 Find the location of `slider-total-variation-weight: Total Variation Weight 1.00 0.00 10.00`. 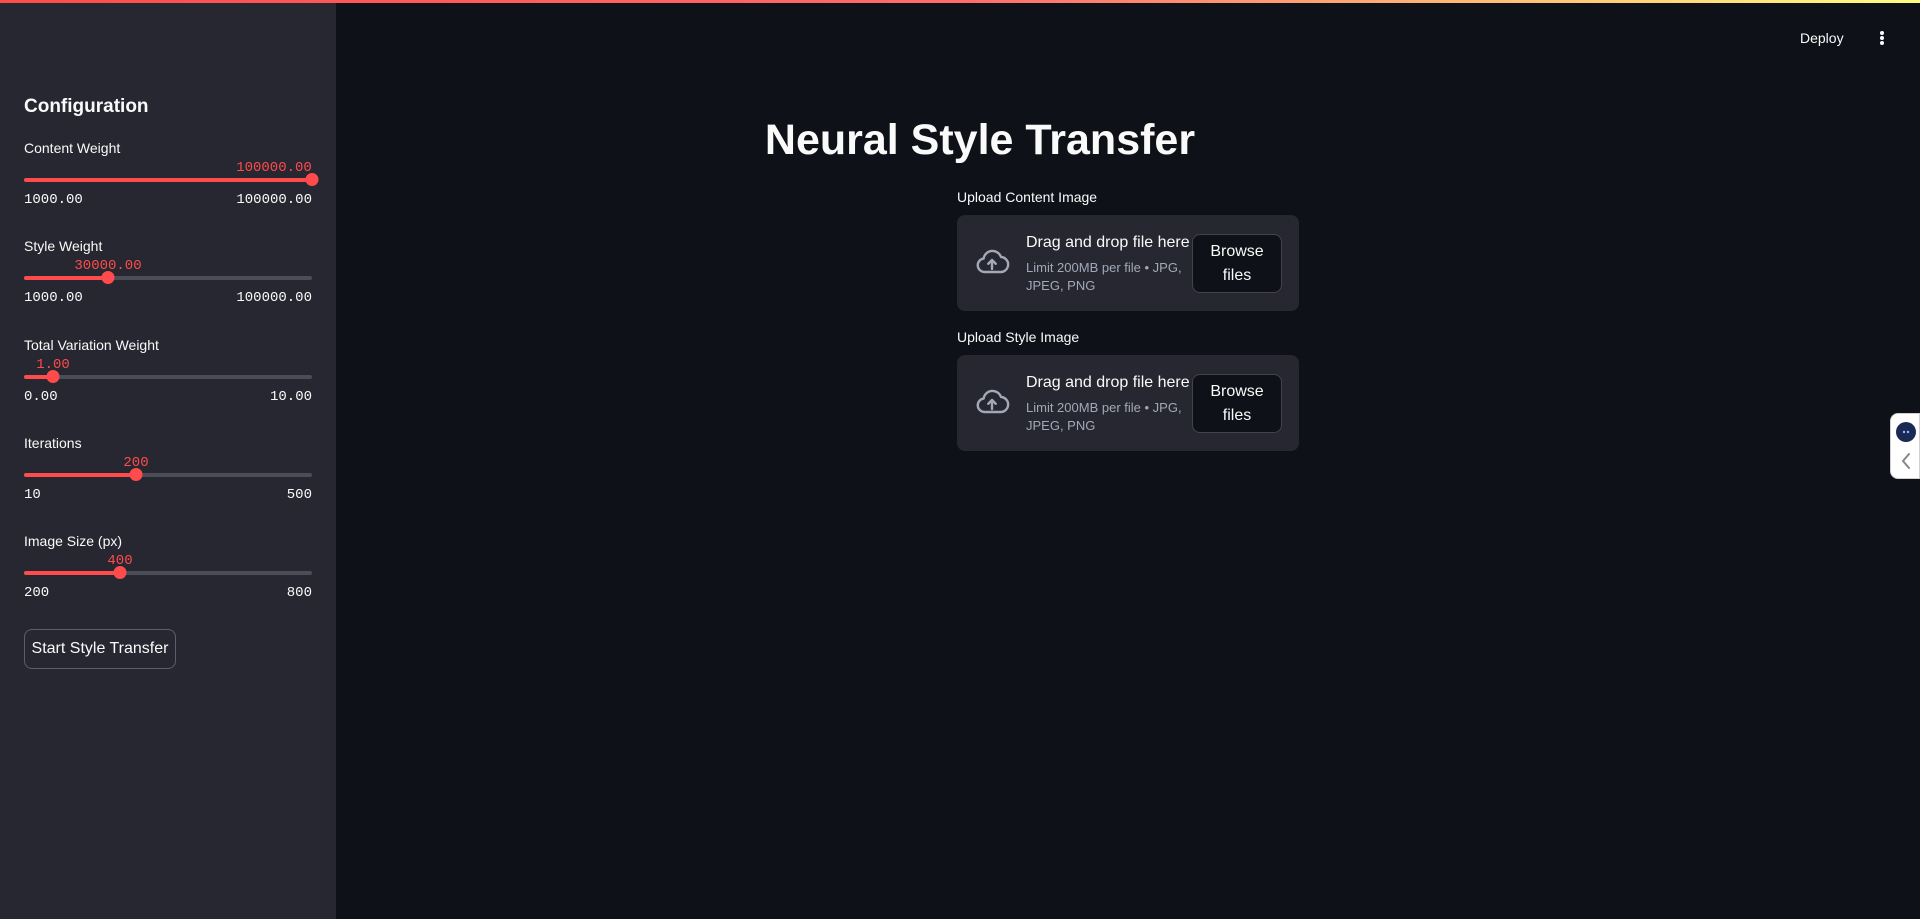

slider-total-variation-weight: Total Variation Weight 1.00 0.00 10.00 is located at coordinates (168, 382).